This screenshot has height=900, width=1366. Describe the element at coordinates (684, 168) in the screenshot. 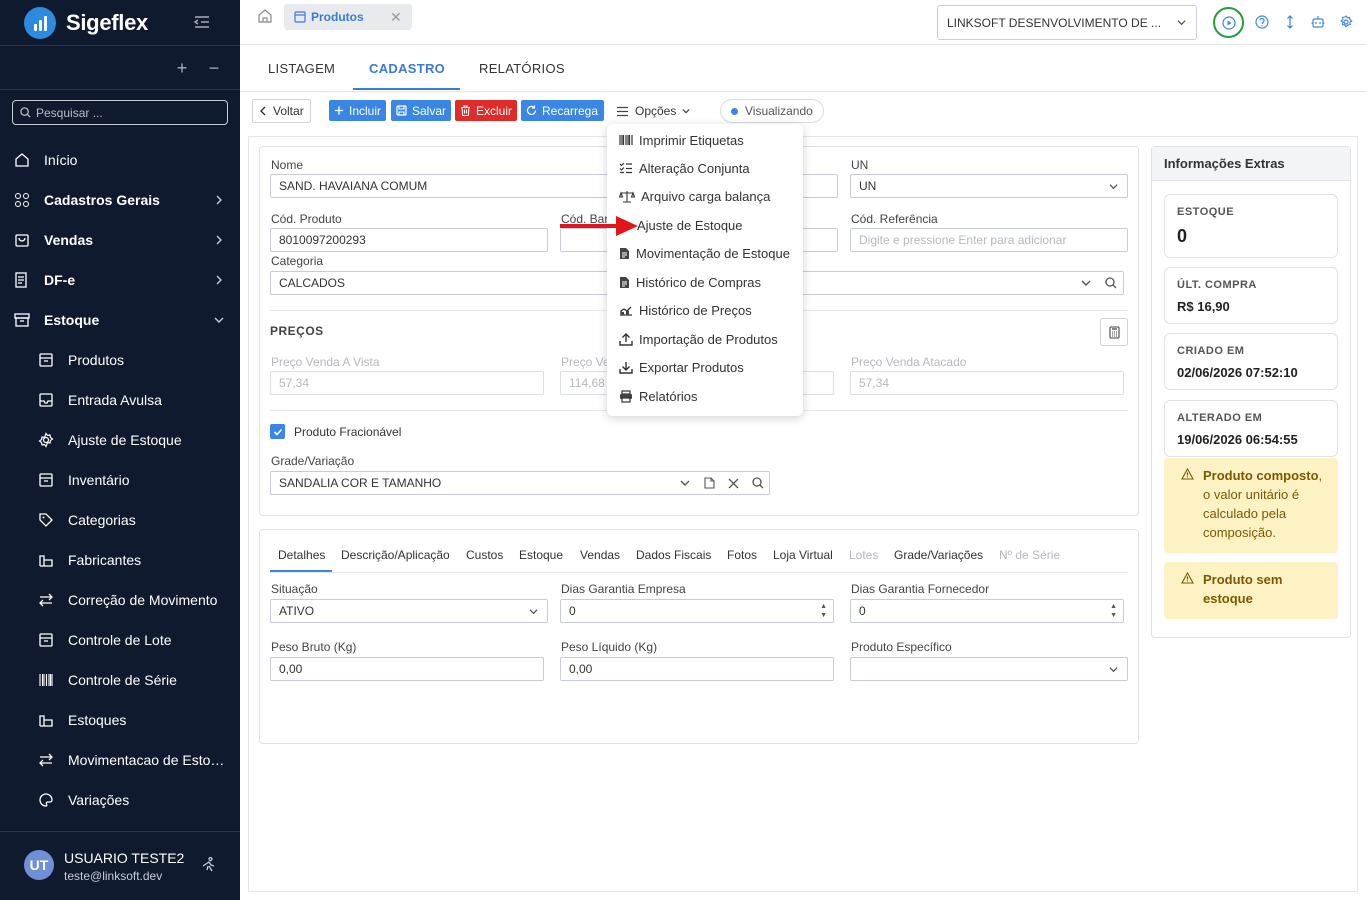

I see `menu-item-alteracao-conjunta: Alteração Conjunta` at that location.